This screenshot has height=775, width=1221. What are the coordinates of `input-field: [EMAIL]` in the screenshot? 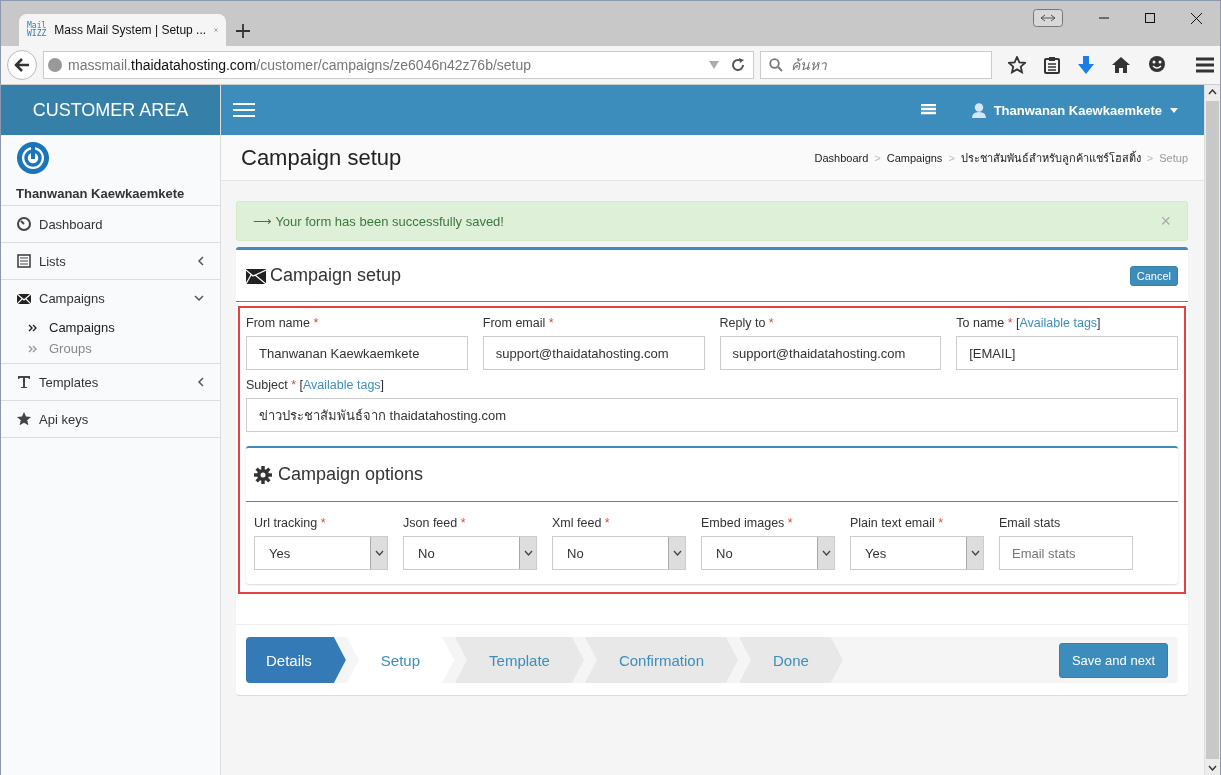 It's located at (1067, 353).